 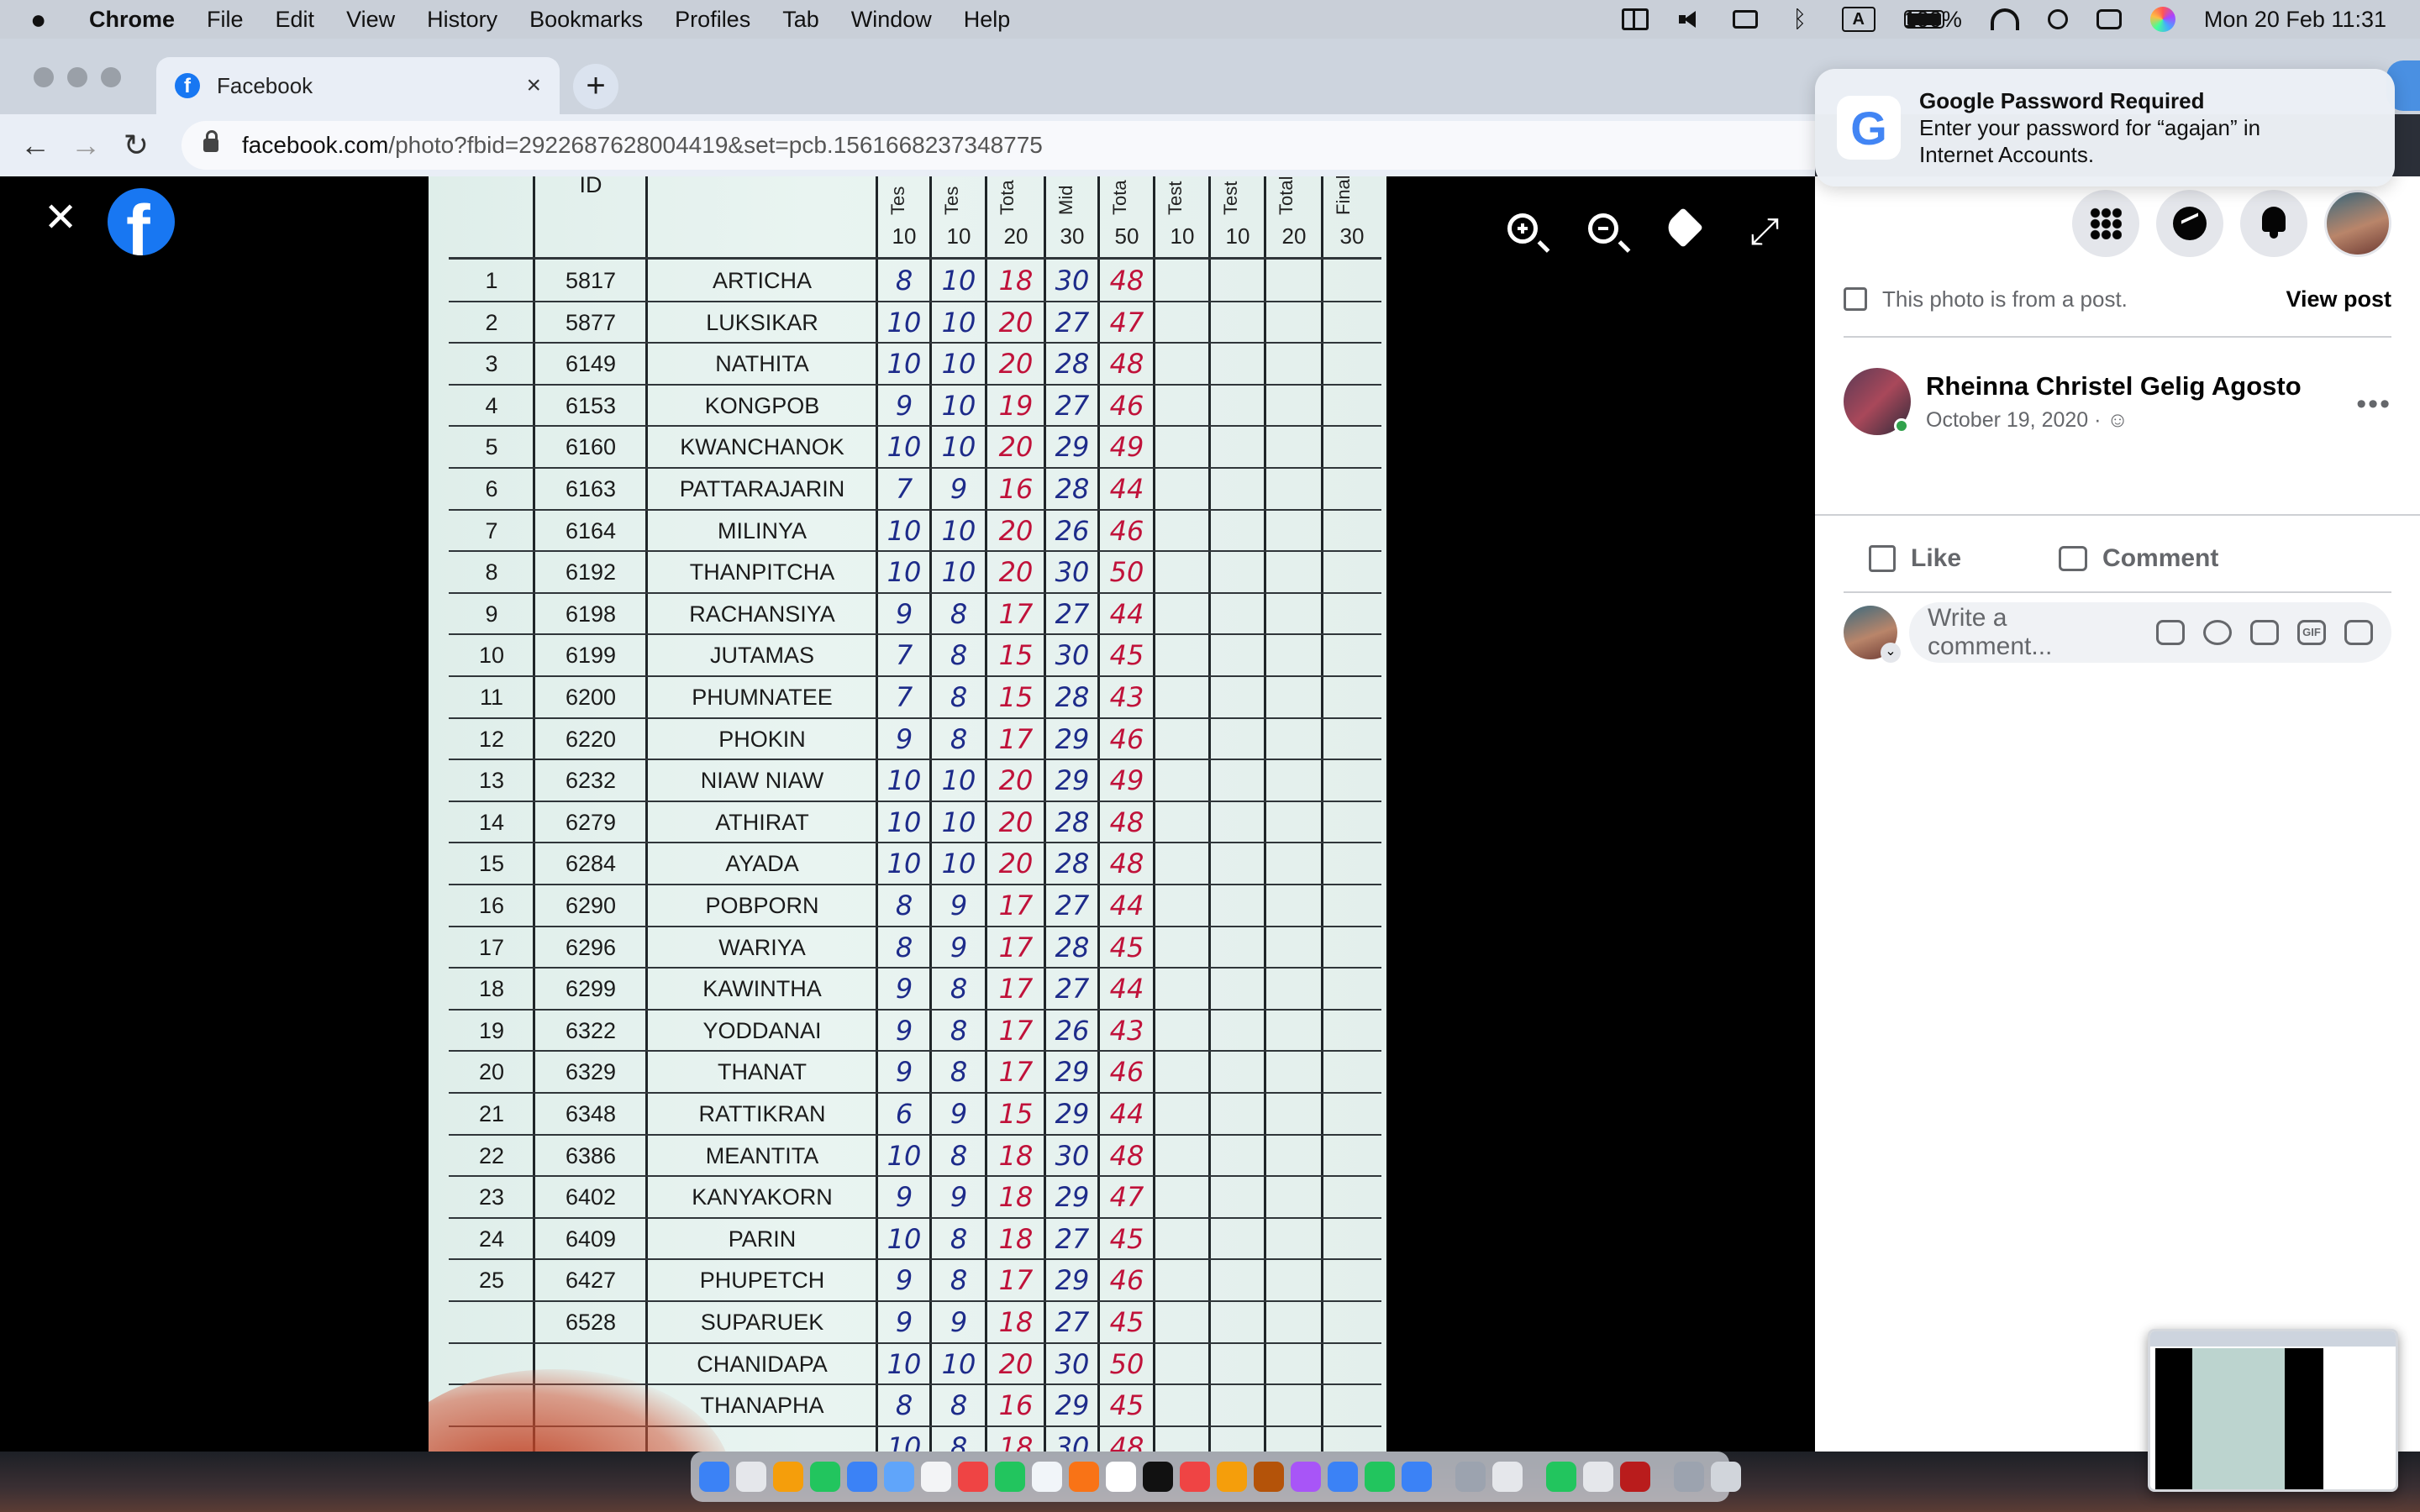 What do you see at coordinates (2170, 632) in the screenshot?
I see `avatar-sticker-icon` at bounding box center [2170, 632].